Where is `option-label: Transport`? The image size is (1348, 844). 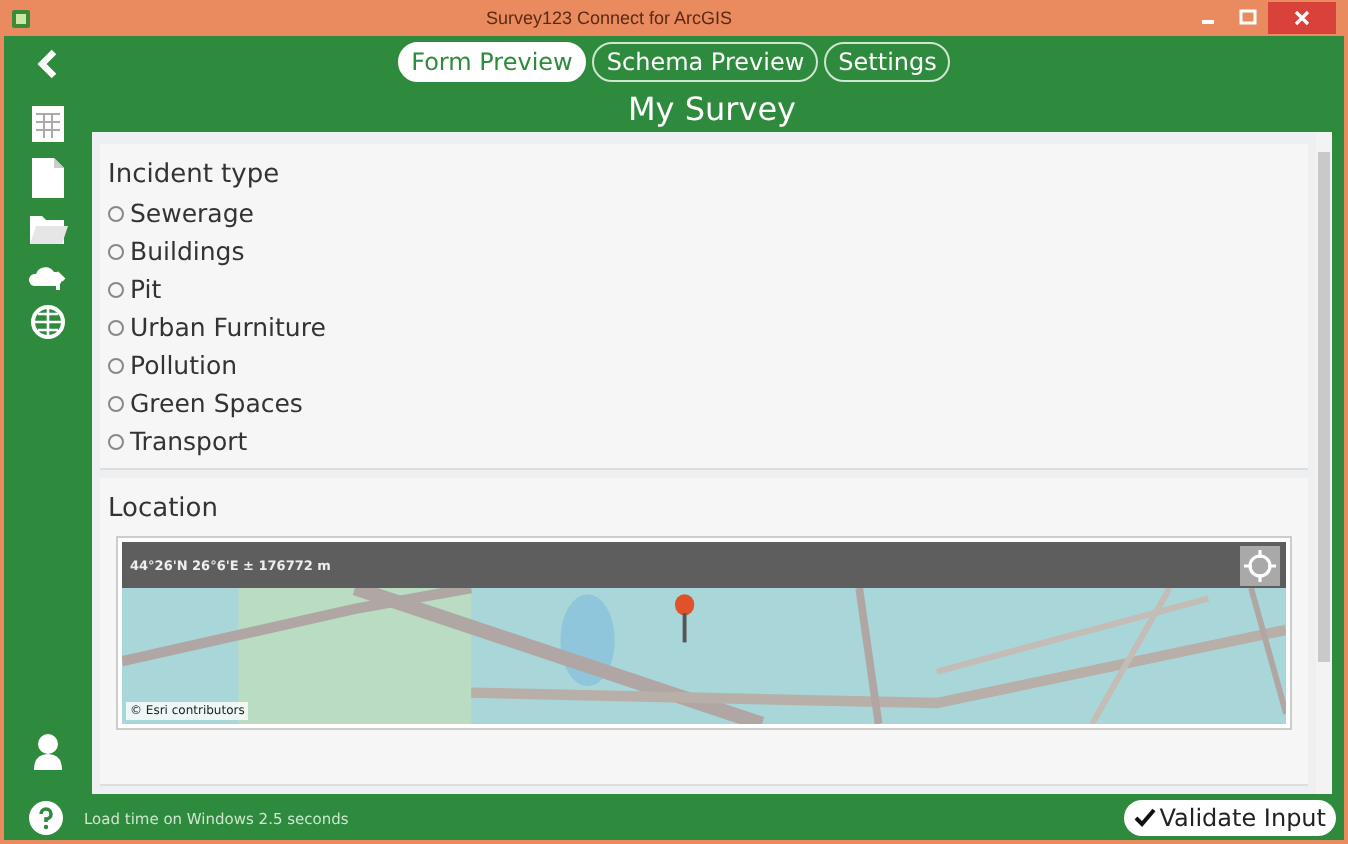 option-label: Transport is located at coordinates (189, 441).